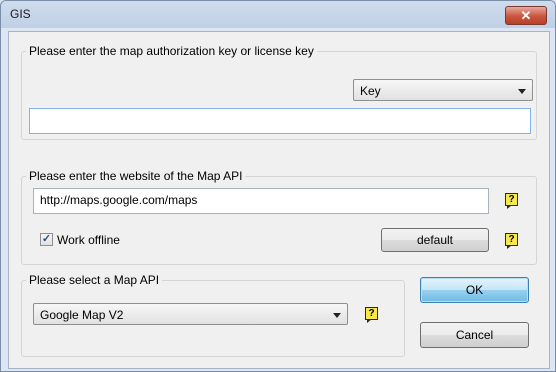 This screenshot has height=372, width=556. Describe the element at coordinates (443, 90) in the screenshot. I see `key-type-select: Key` at that location.